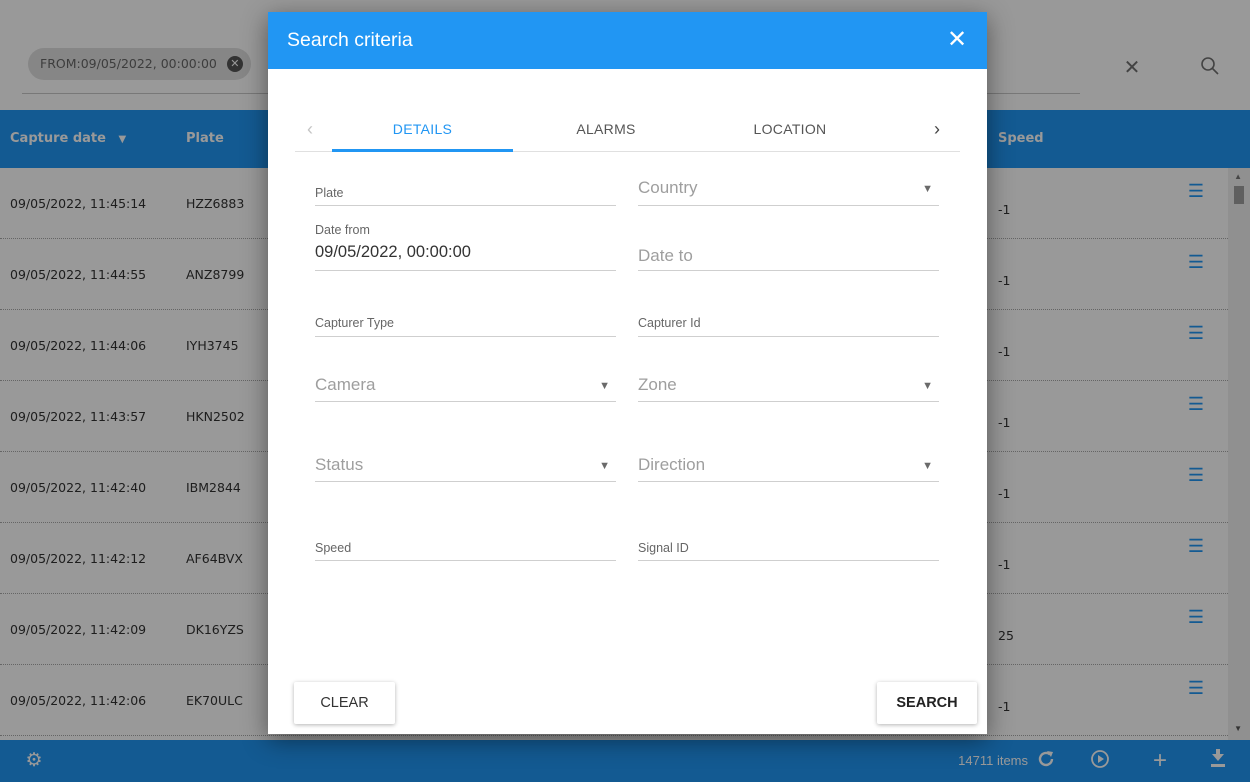  I want to click on speed-field: Speed, so click(465, 548).